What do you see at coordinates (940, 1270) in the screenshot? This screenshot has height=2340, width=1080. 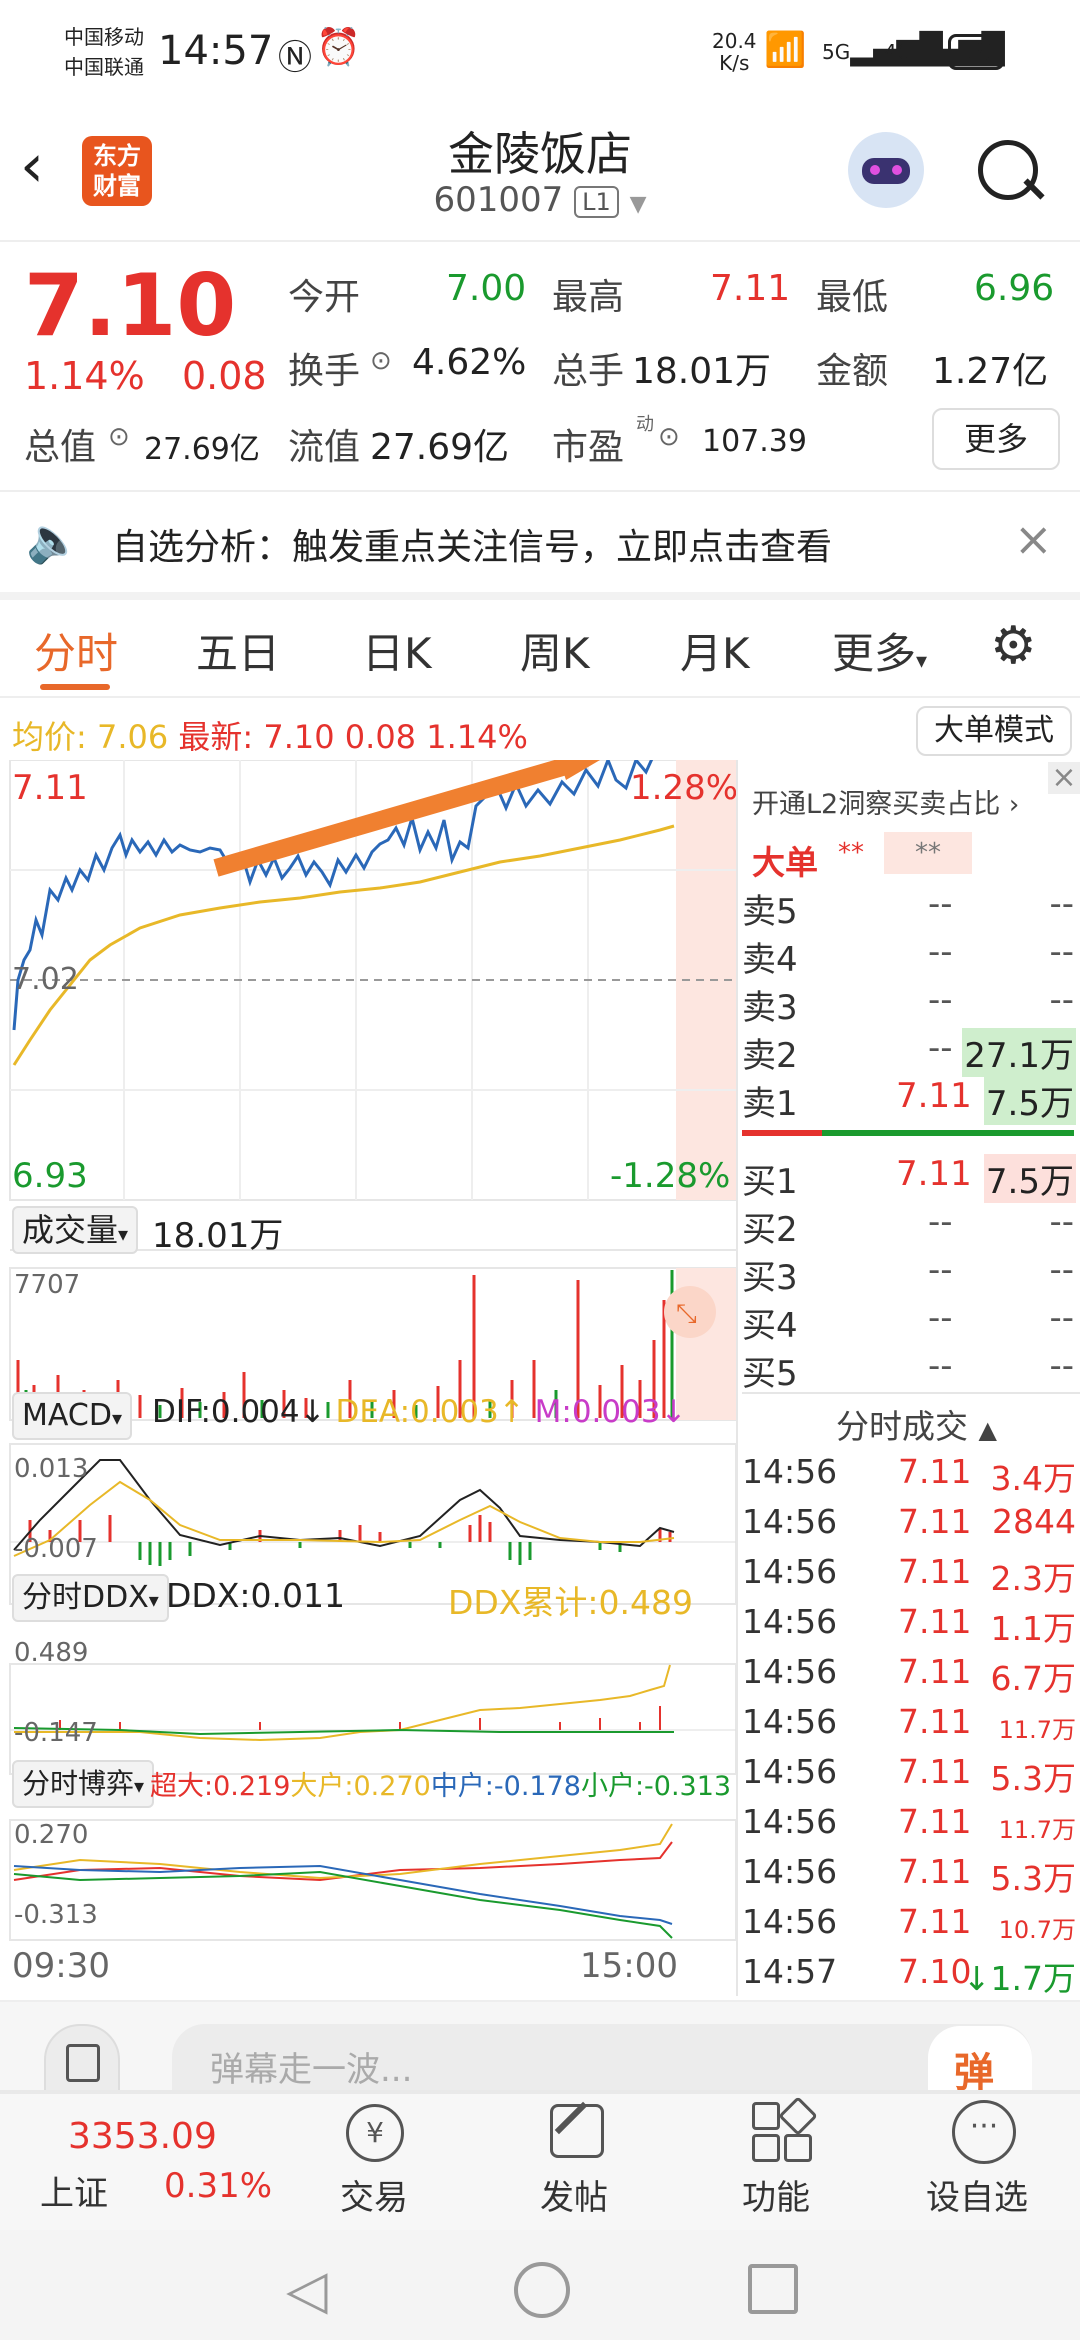 I see `bid-price: --` at bounding box center [940, 1270].